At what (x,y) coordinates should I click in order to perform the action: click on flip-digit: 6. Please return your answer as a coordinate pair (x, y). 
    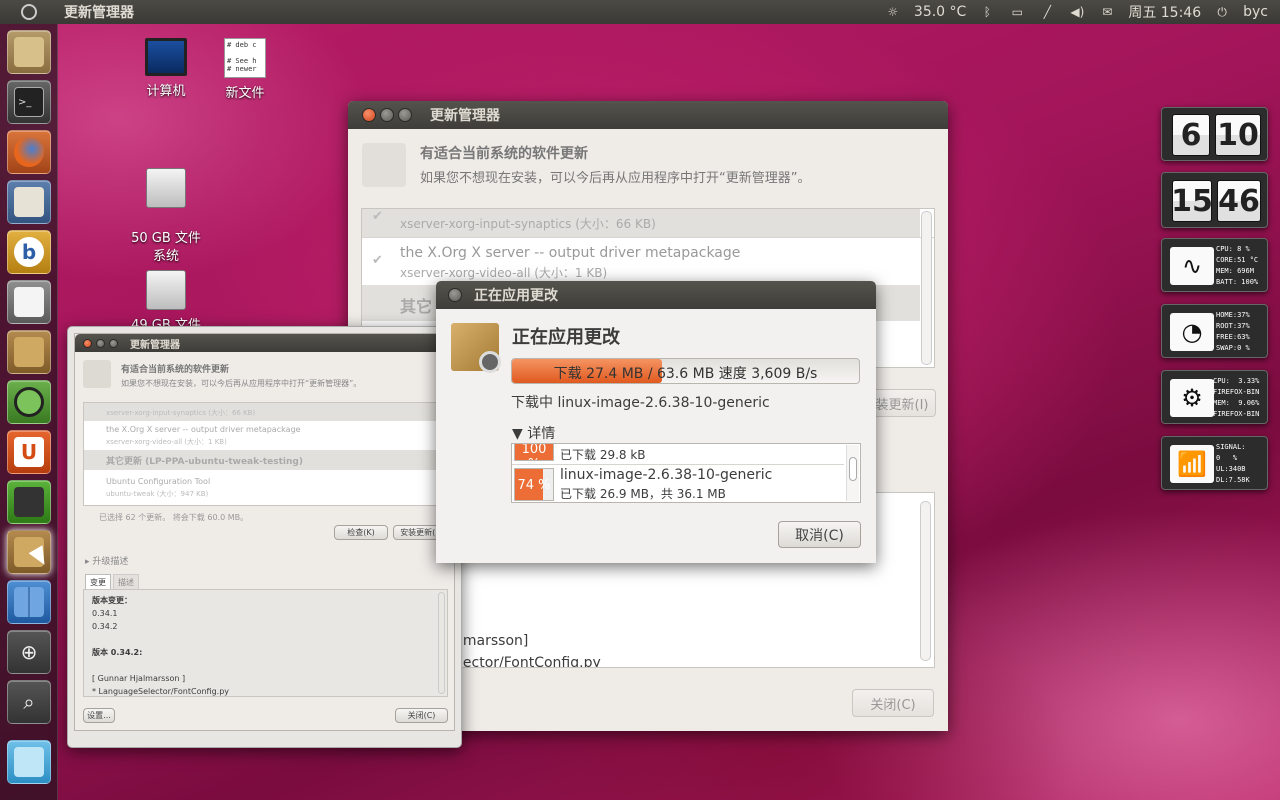
    Looking at the image, I should click on (1191, 135).